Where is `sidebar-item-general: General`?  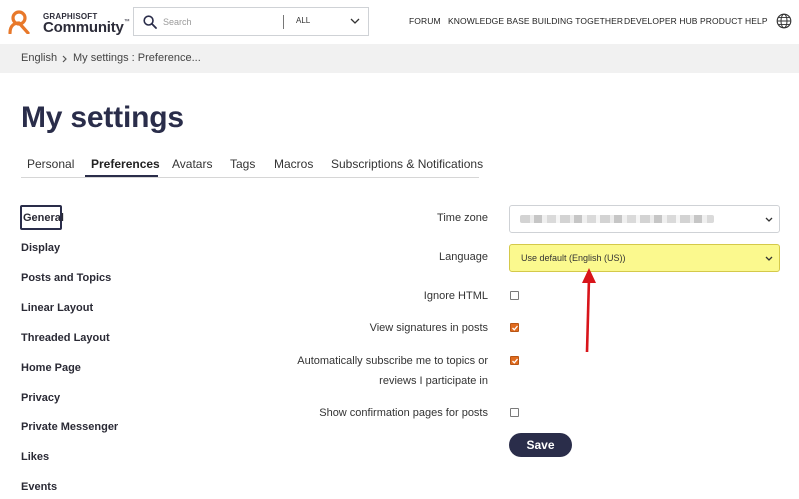 sidebar-item-general: General is located at coordinates (42, 217).